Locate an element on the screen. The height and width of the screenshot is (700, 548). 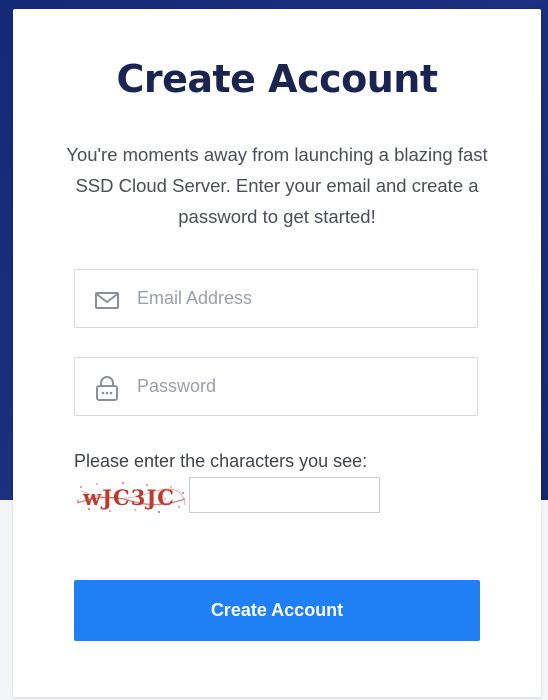
captcha-label: Please enter the characters you see: is located at coordinates (221, 461).